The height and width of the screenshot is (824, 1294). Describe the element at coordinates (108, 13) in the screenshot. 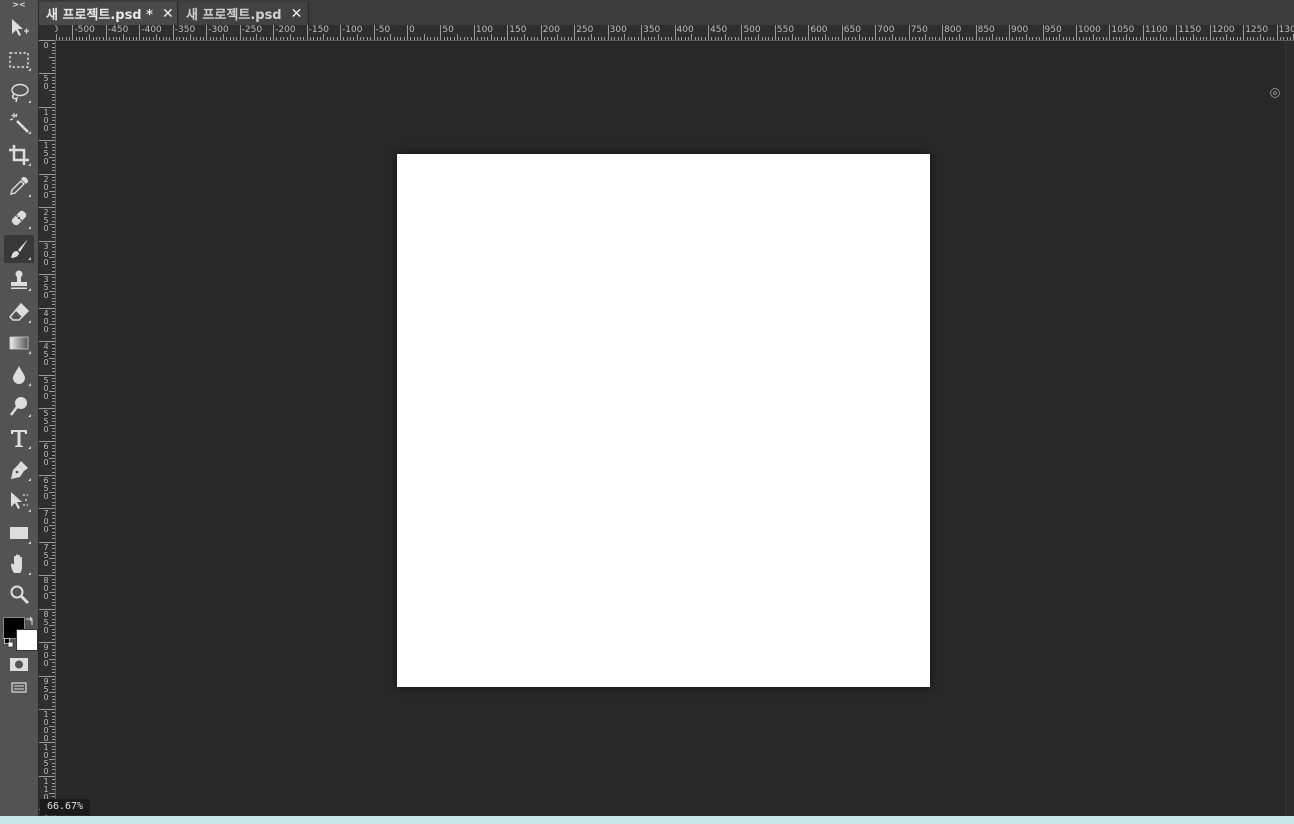

I see `tab-document-1: 새 프로젝트.psd * ✕` at that location.